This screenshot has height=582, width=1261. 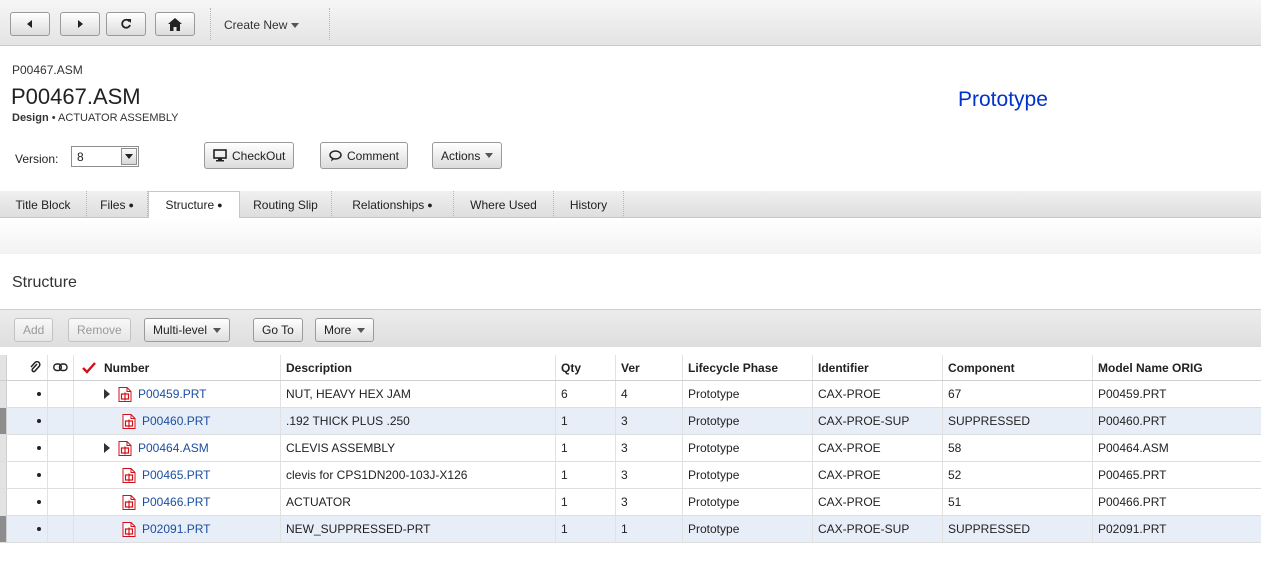 I want to click on component-cell: SUPPRESSED, so click(x=1018, y=529).